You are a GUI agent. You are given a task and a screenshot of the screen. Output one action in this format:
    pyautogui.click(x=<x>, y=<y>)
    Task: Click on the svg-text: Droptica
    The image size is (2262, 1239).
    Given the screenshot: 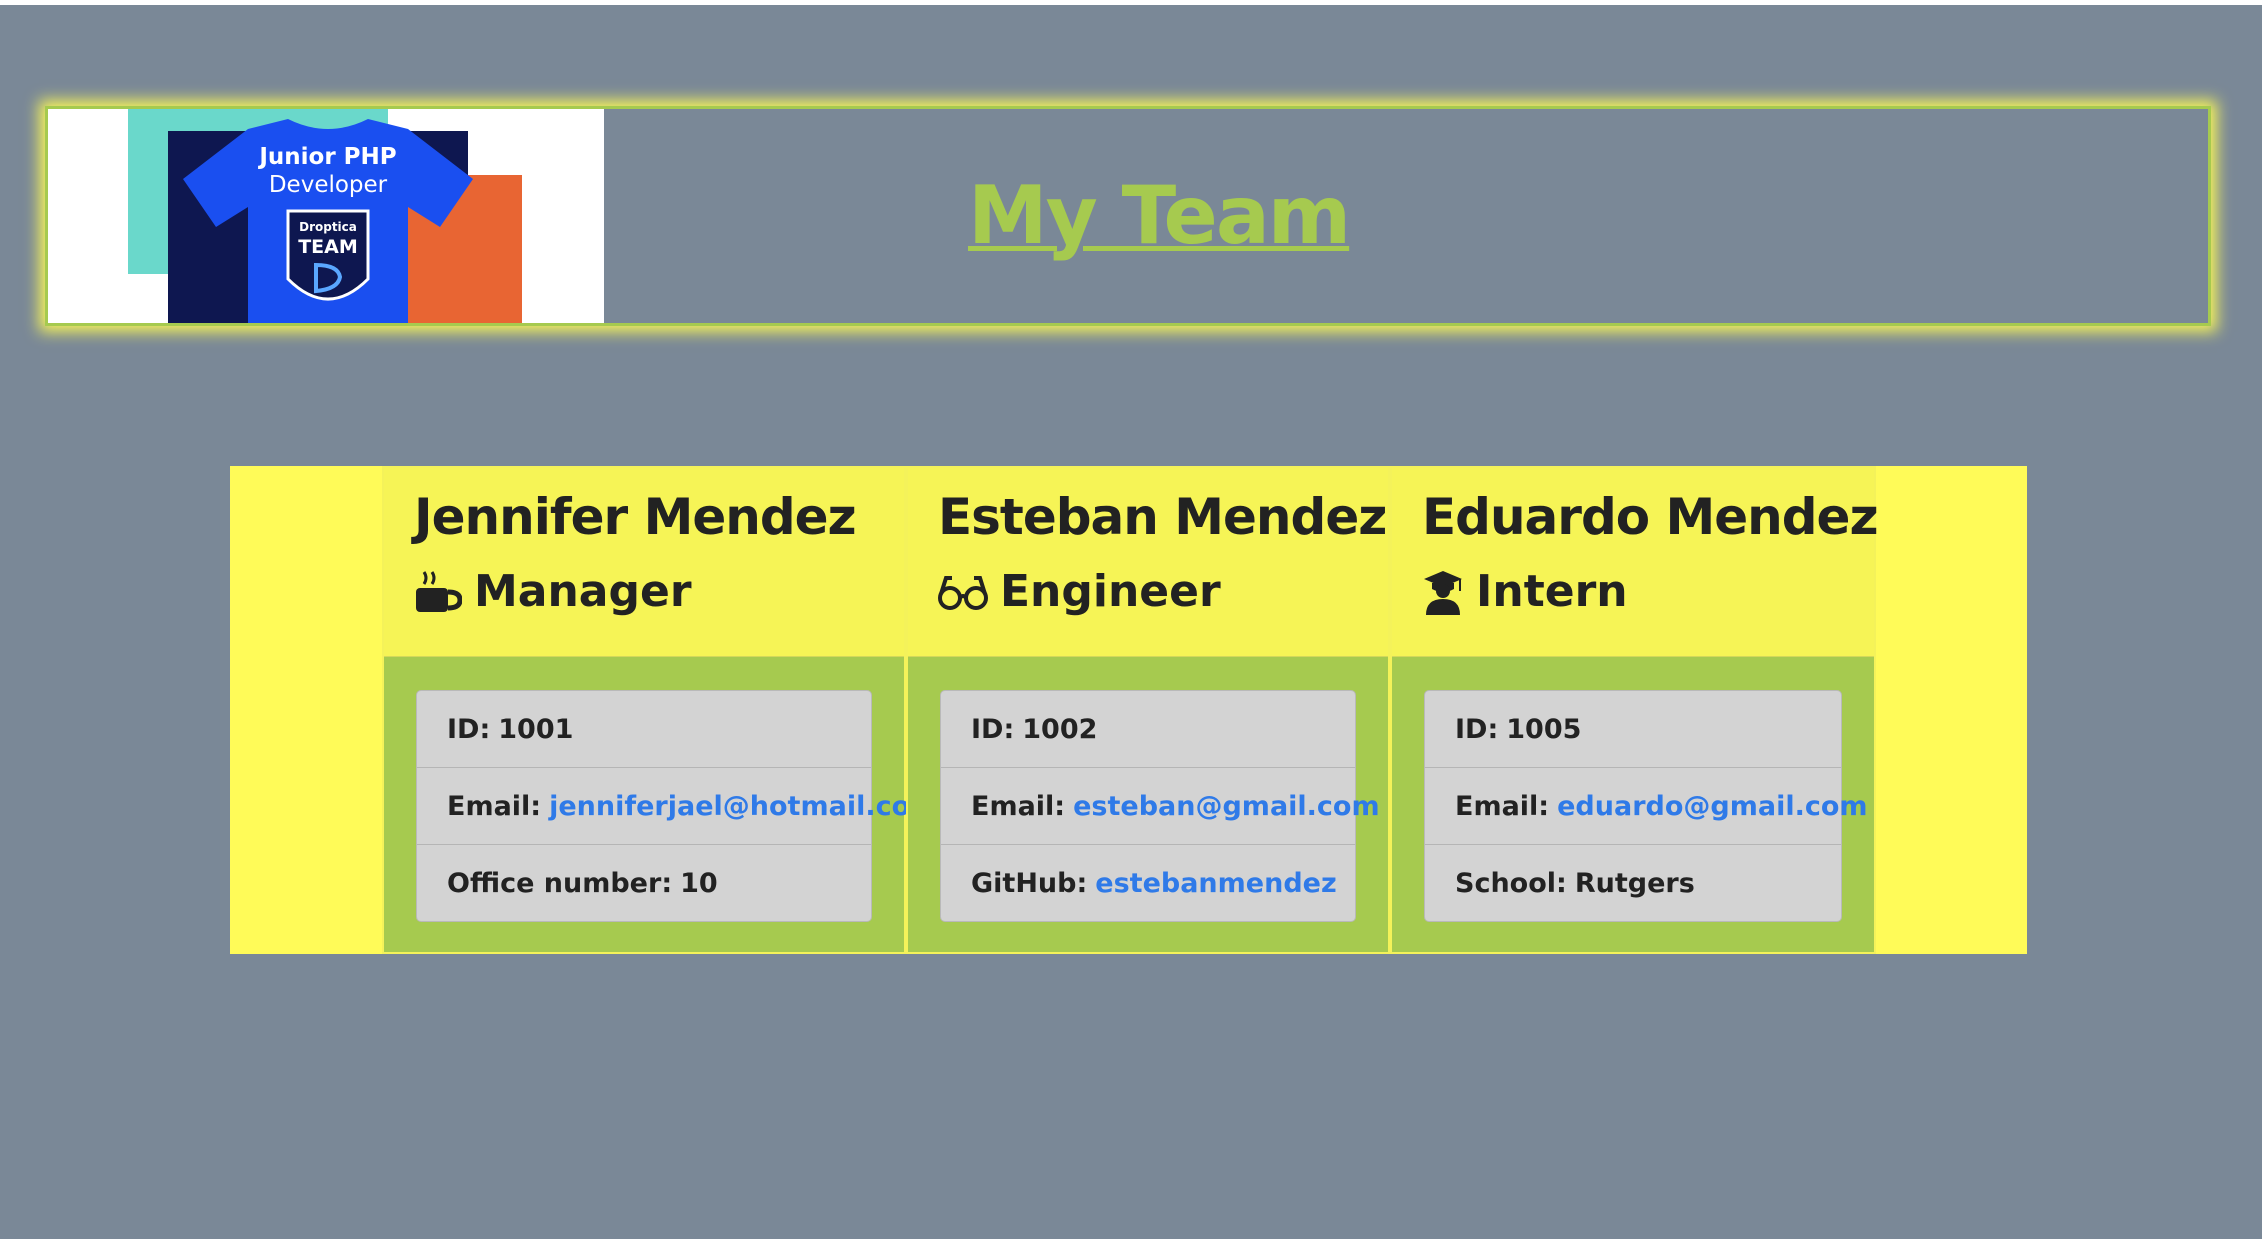 What is the action you would take?
    pyautogui.click(x=328, y=227)
    